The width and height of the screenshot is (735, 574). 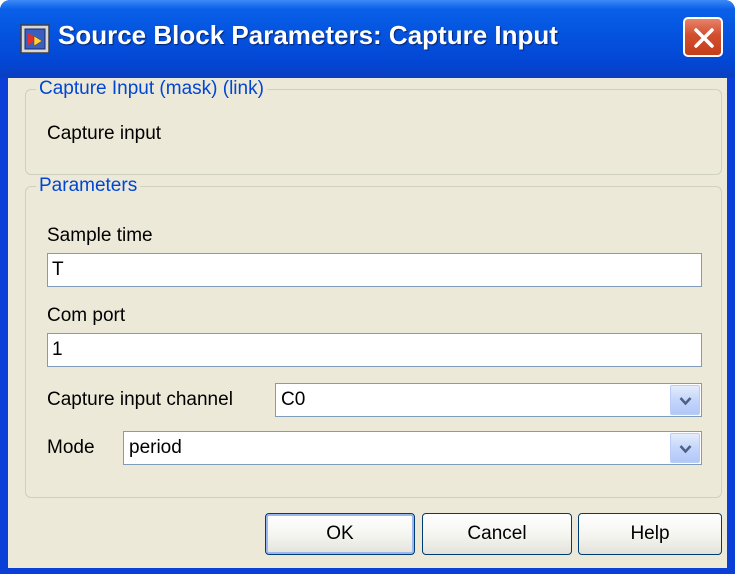 I want to click on com-port-label: Com port, so click(x=86, y=315).